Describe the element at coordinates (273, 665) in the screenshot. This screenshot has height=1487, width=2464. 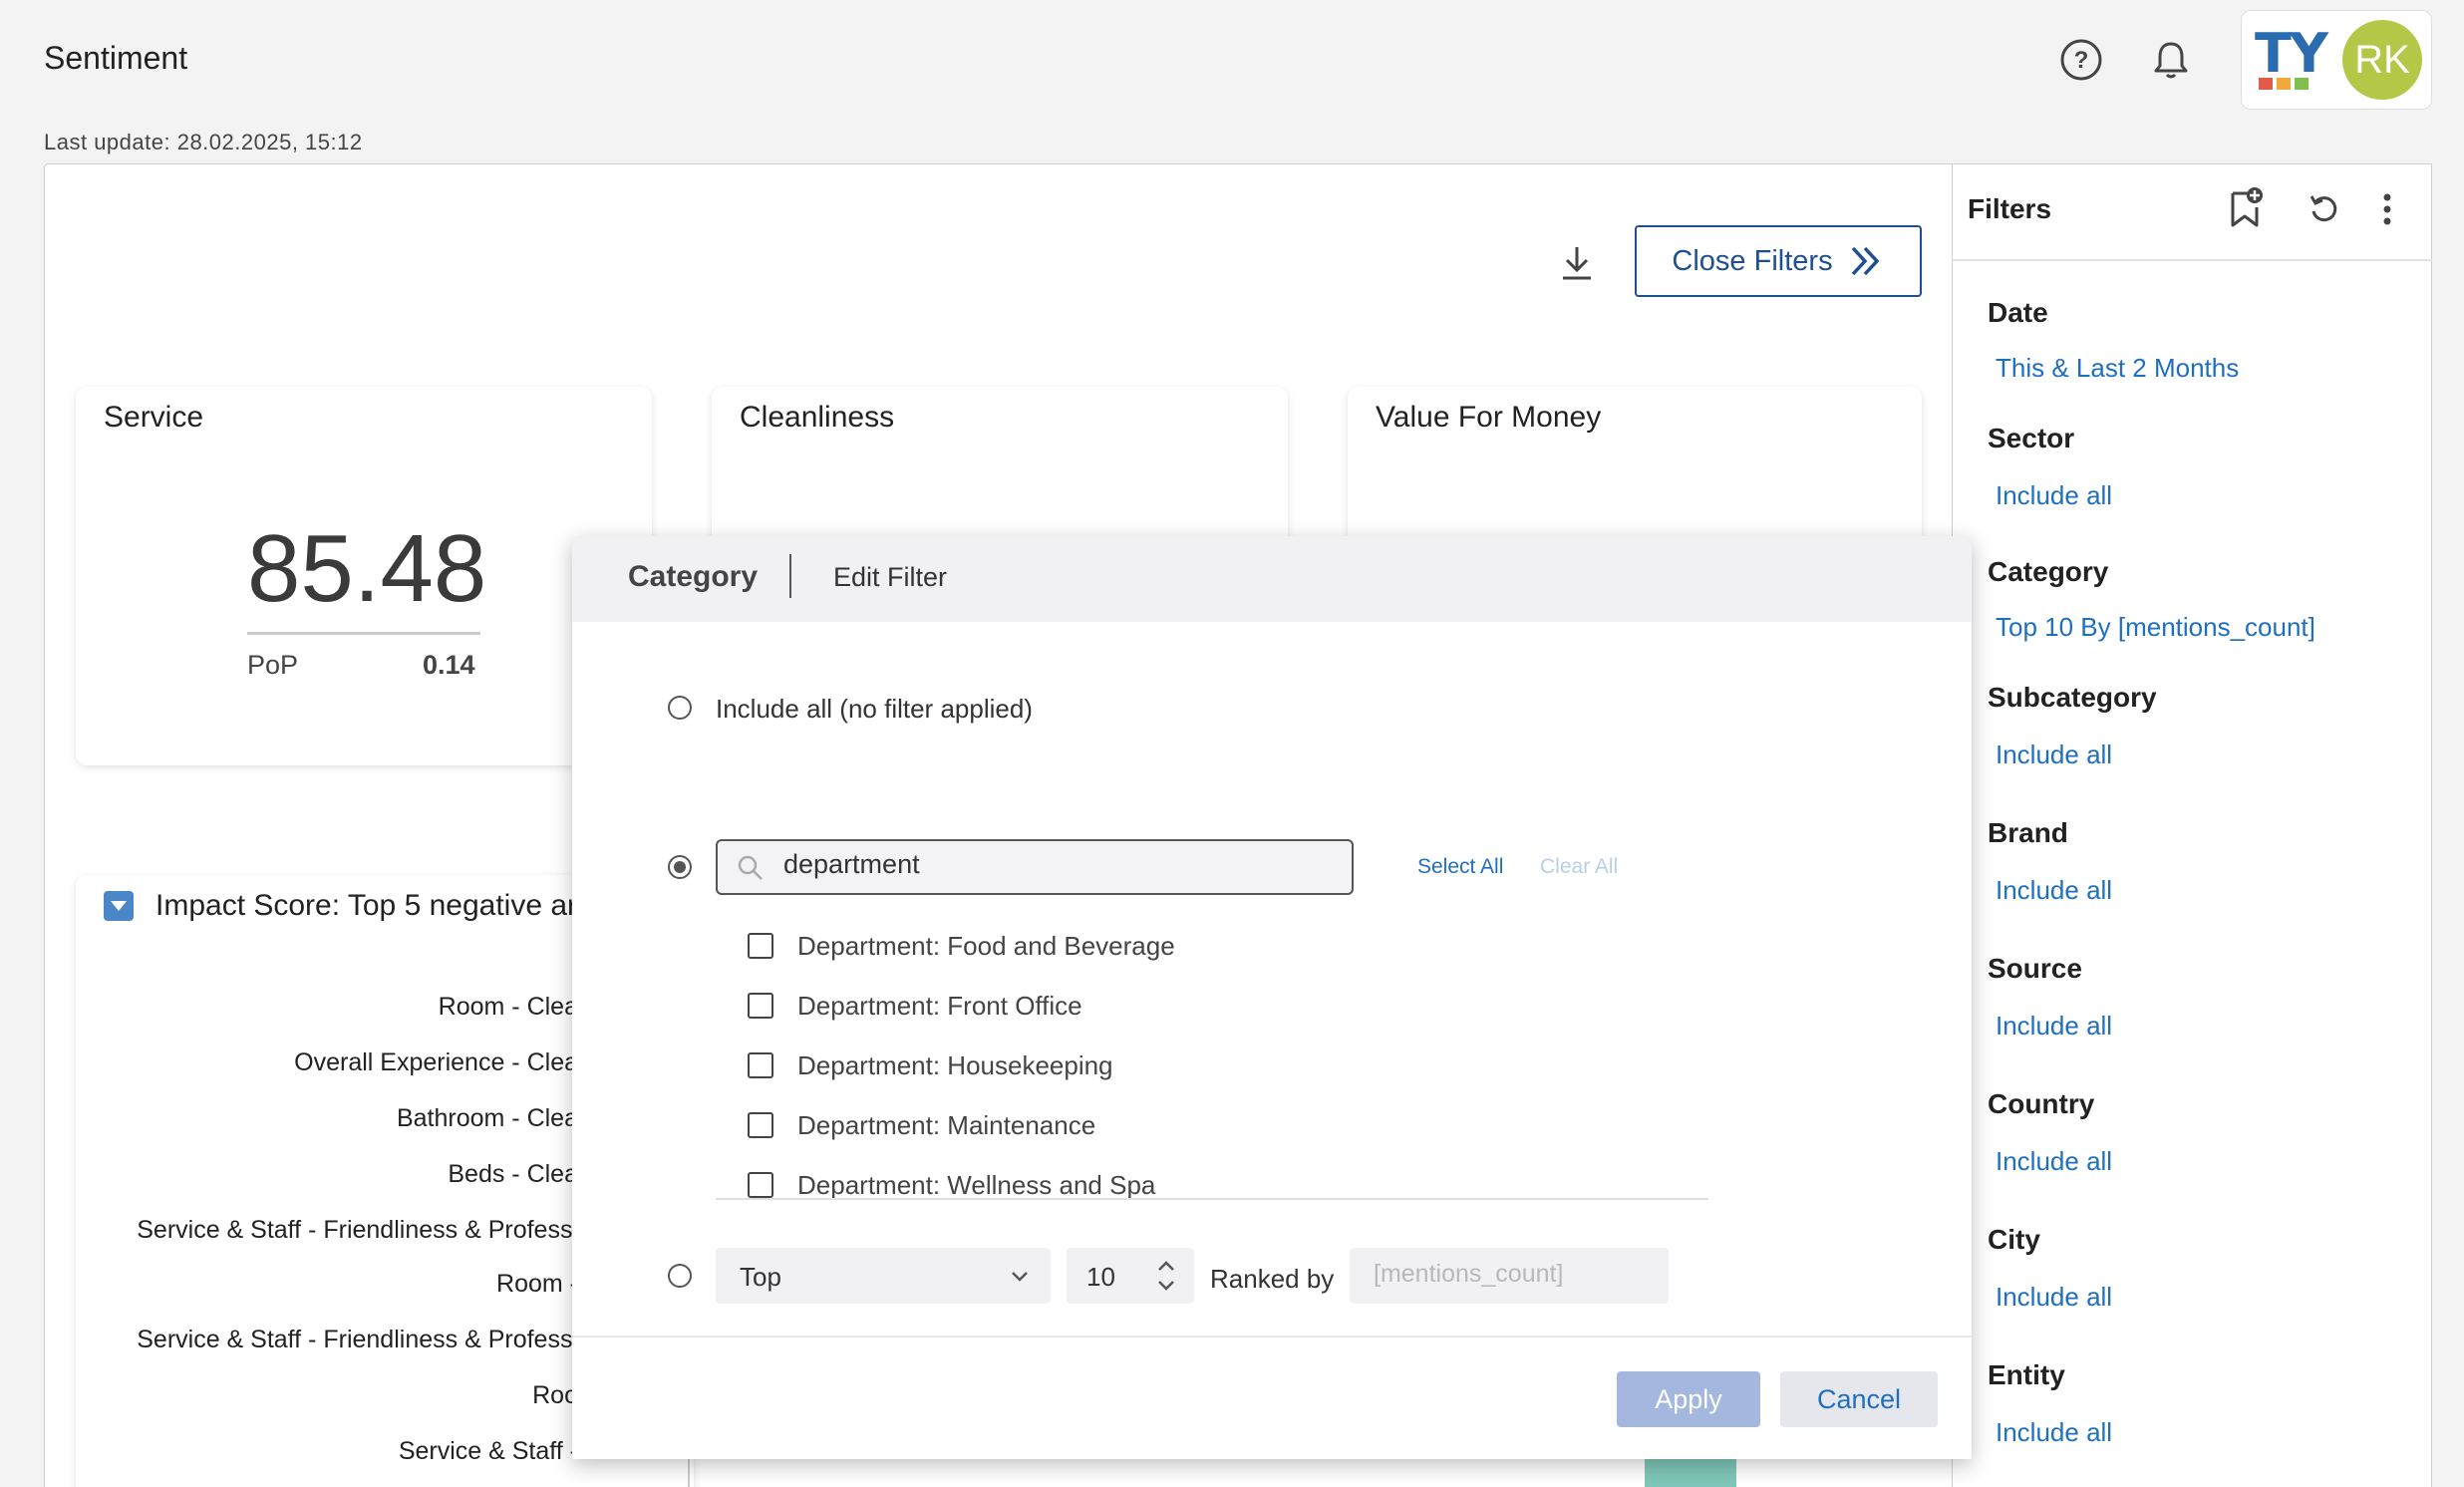
I see `pop-label: PoP` at that location.